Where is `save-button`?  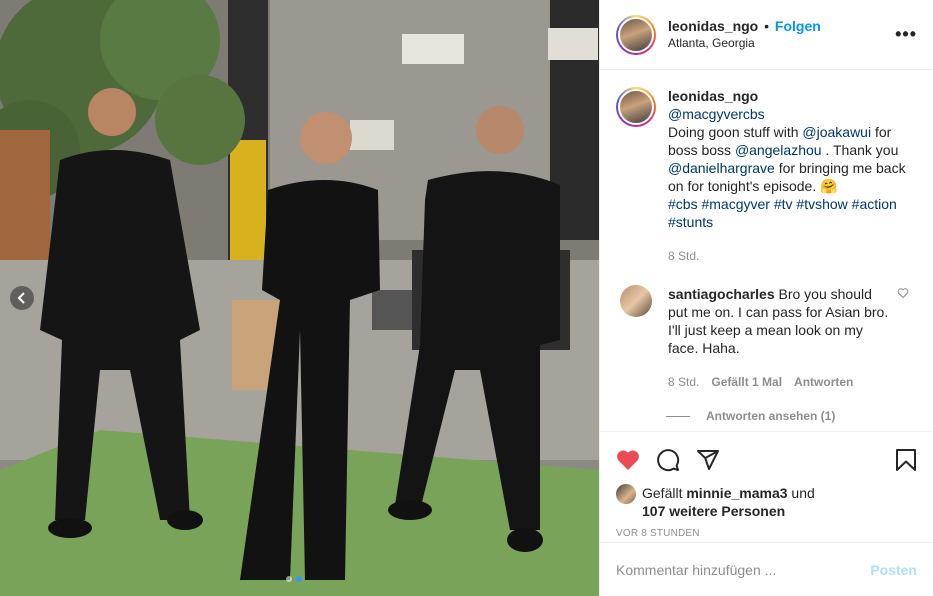 save-button is located at coordinates (897, 460).